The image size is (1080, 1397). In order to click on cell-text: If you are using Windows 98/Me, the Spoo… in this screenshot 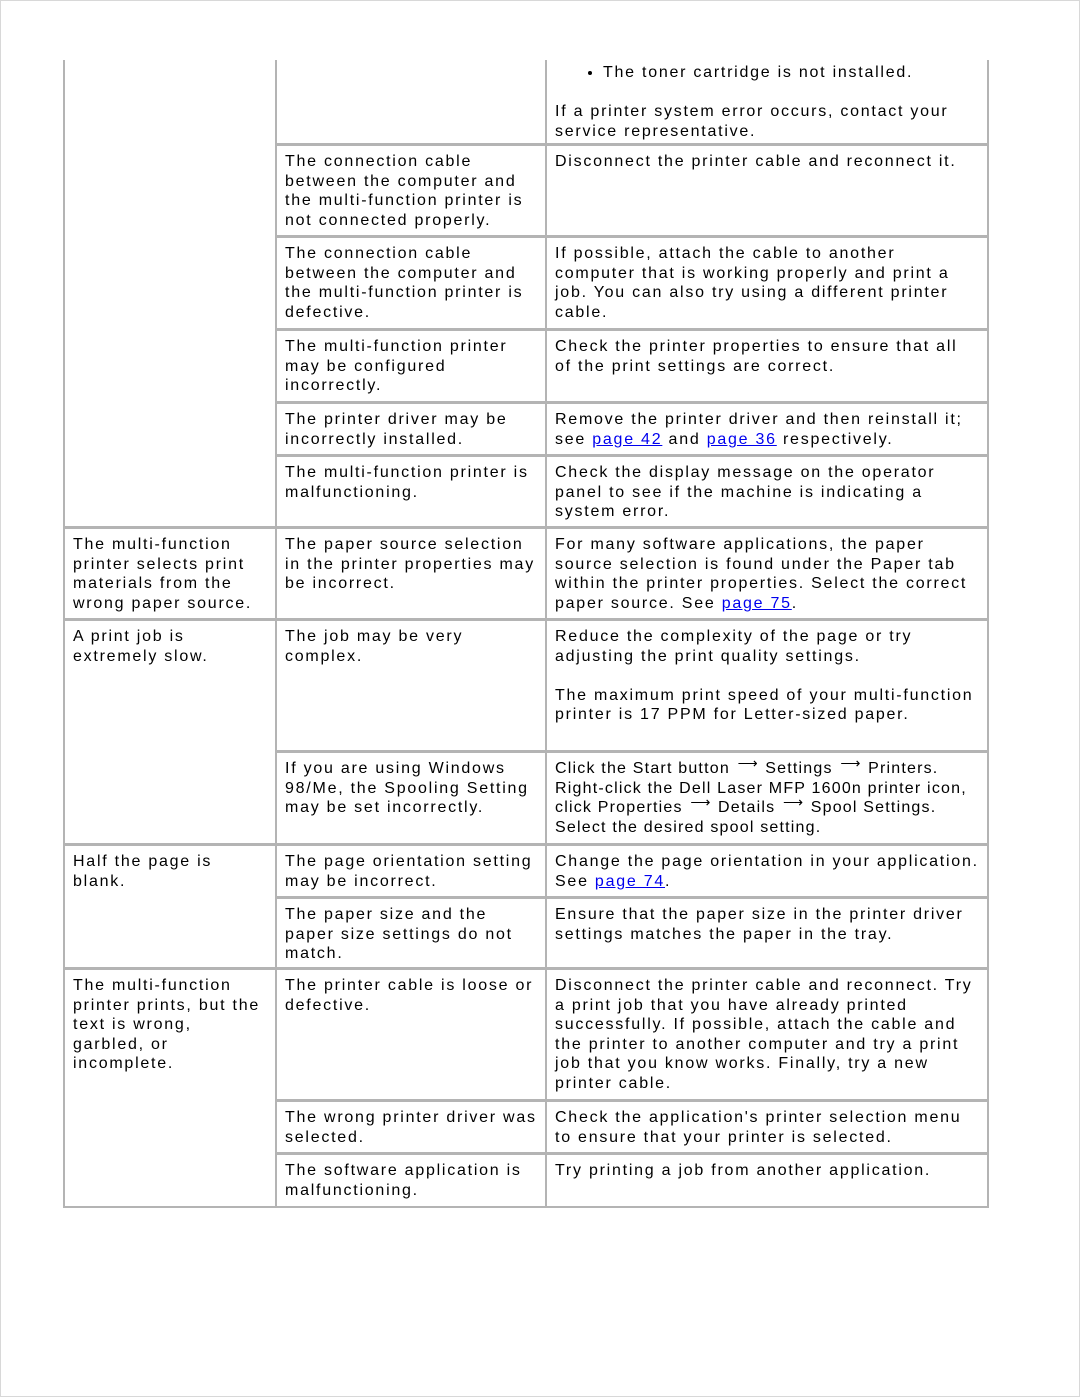, I will do `click(407, 788)`.